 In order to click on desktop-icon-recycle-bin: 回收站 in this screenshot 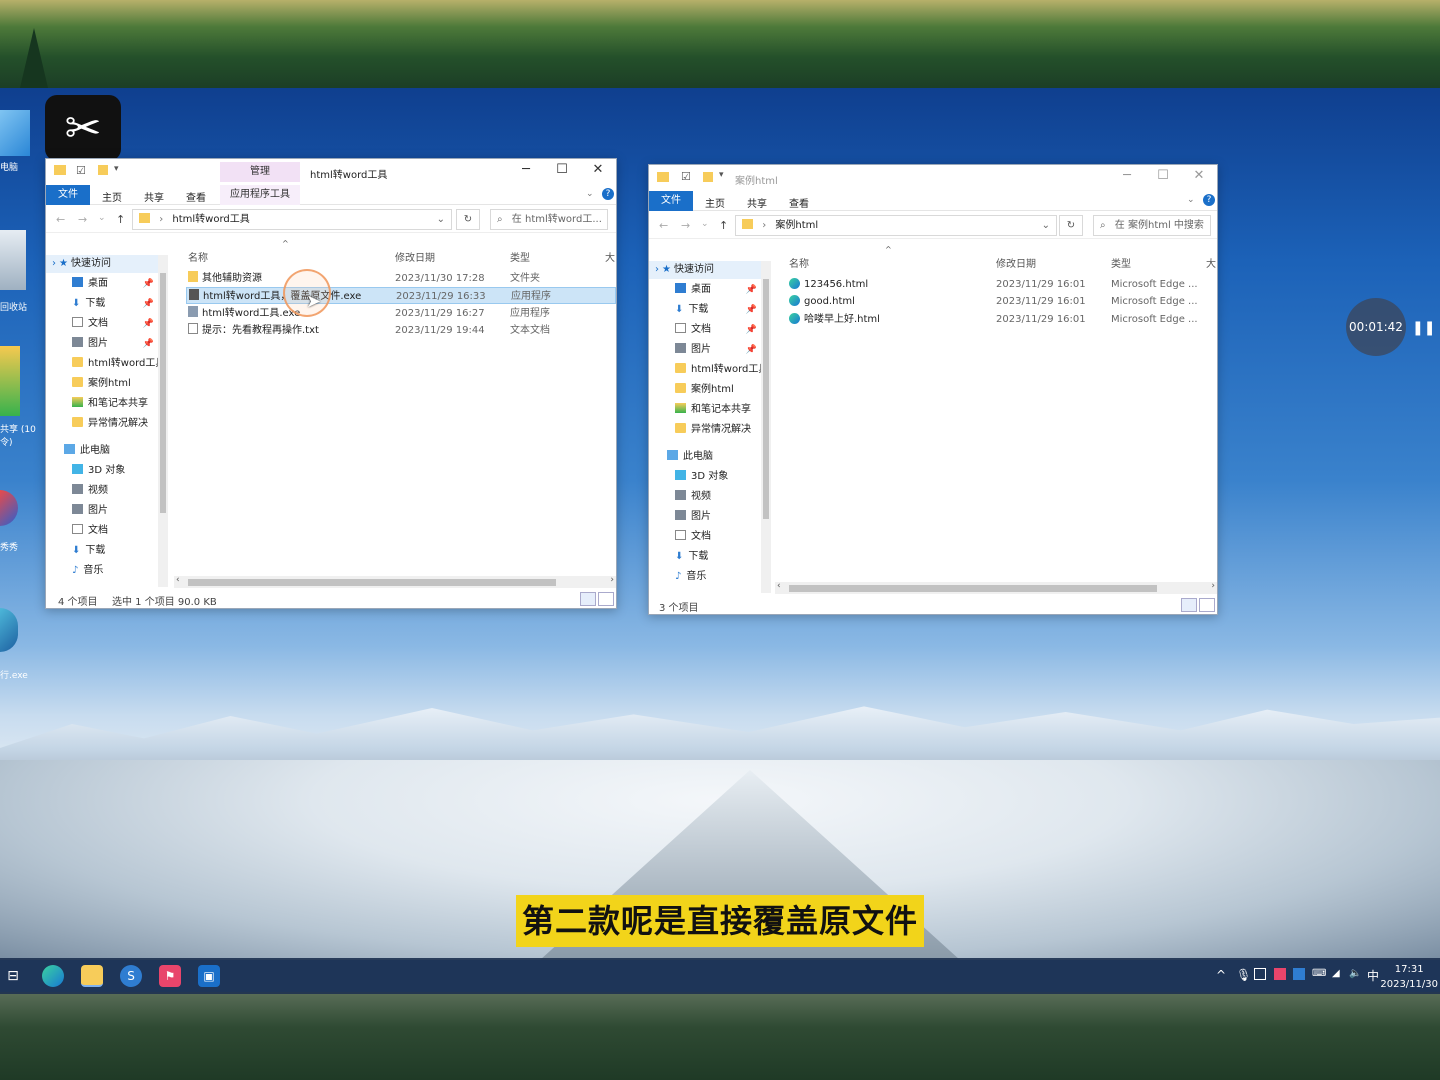, I will do `click(19, 271)`.